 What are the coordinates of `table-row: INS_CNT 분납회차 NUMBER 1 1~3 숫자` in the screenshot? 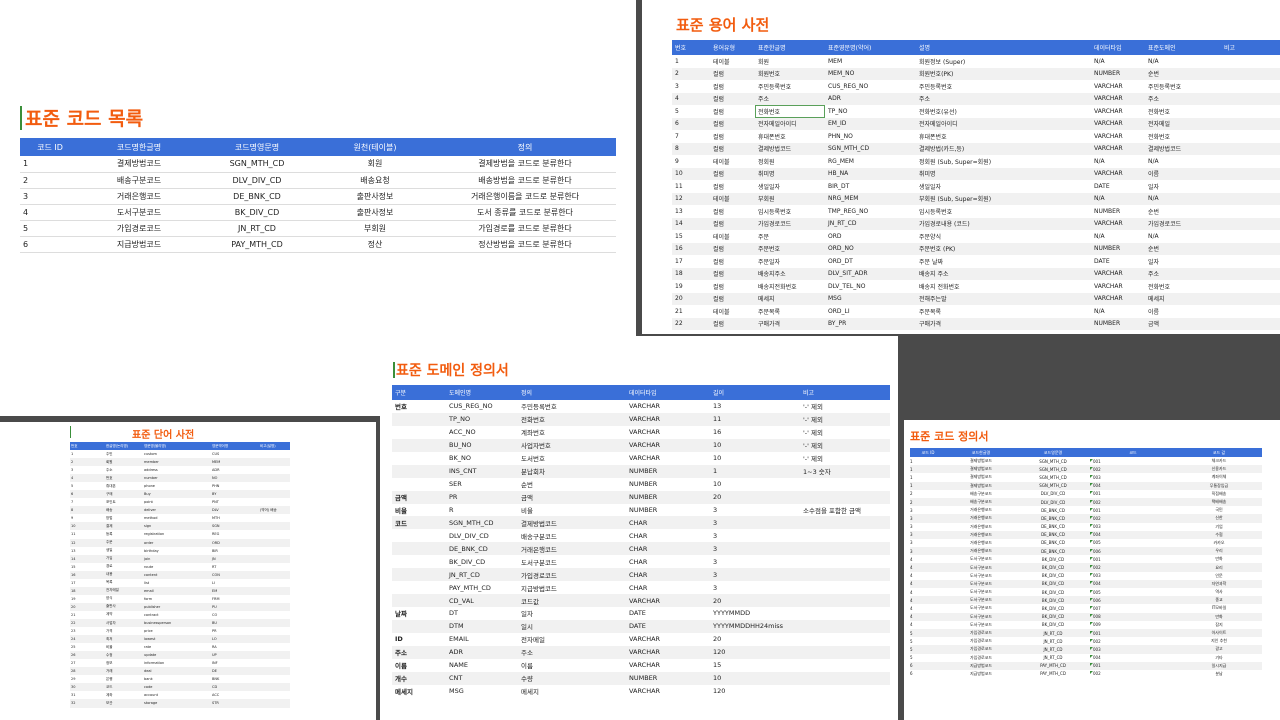 It's located at (641, 471).